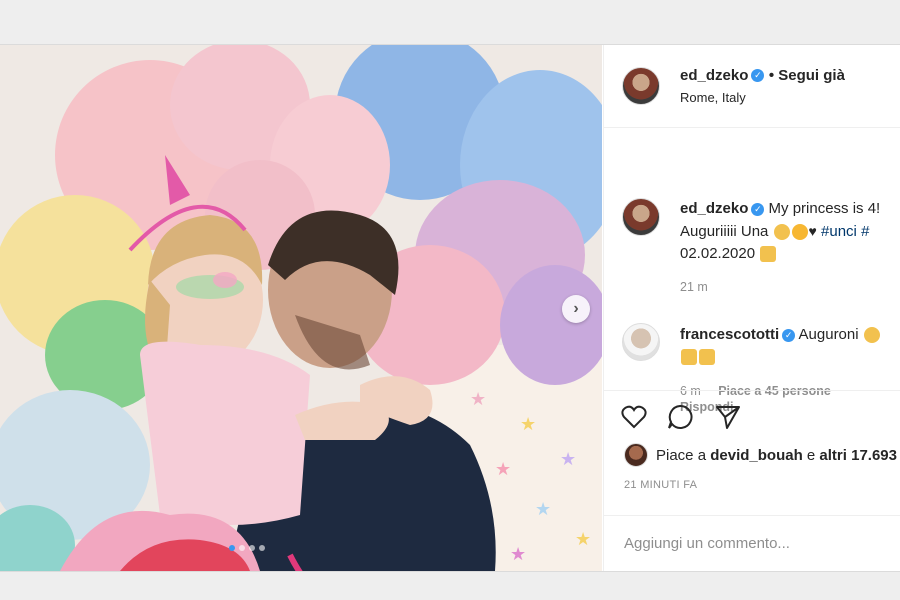 Image resolution: width=900 pixels, height=600 pixels. I want to click on likes-summary: Piace a devid_bouah e altri 17.693, so click(760, 455).